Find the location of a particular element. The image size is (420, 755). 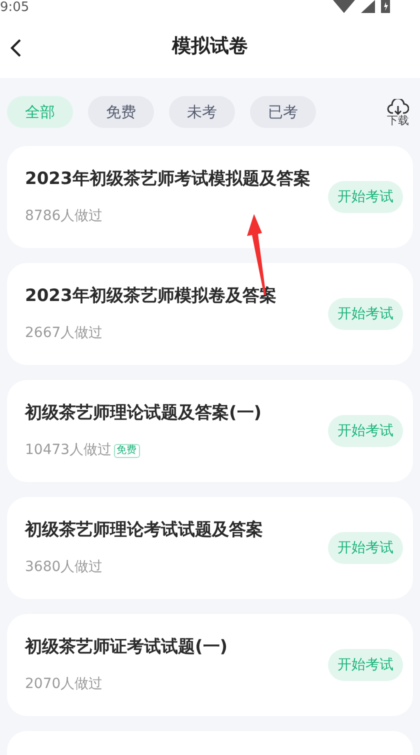

paper-card: 初级茶艺师证考试试题(一) 2070人做过 开始考试 is located at coordinates (210, 665).